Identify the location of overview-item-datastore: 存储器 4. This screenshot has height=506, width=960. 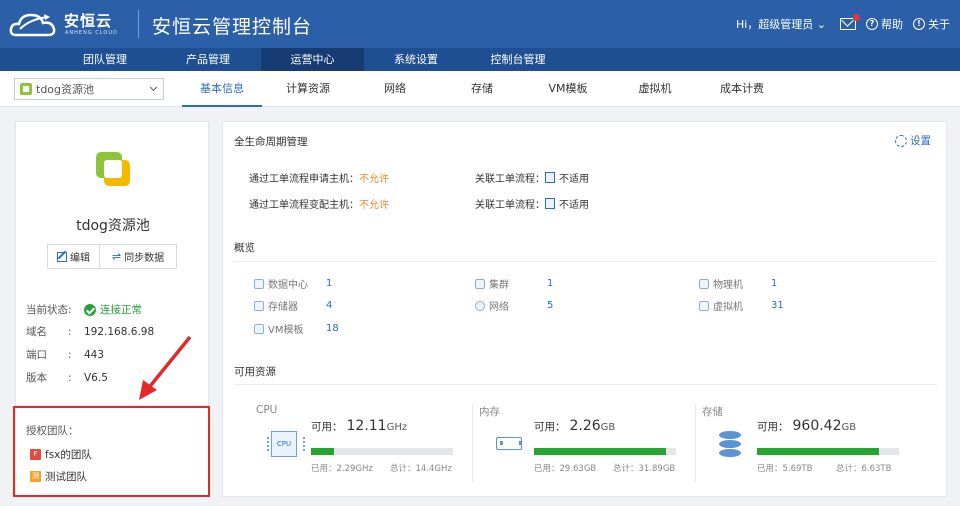
(293, 305).